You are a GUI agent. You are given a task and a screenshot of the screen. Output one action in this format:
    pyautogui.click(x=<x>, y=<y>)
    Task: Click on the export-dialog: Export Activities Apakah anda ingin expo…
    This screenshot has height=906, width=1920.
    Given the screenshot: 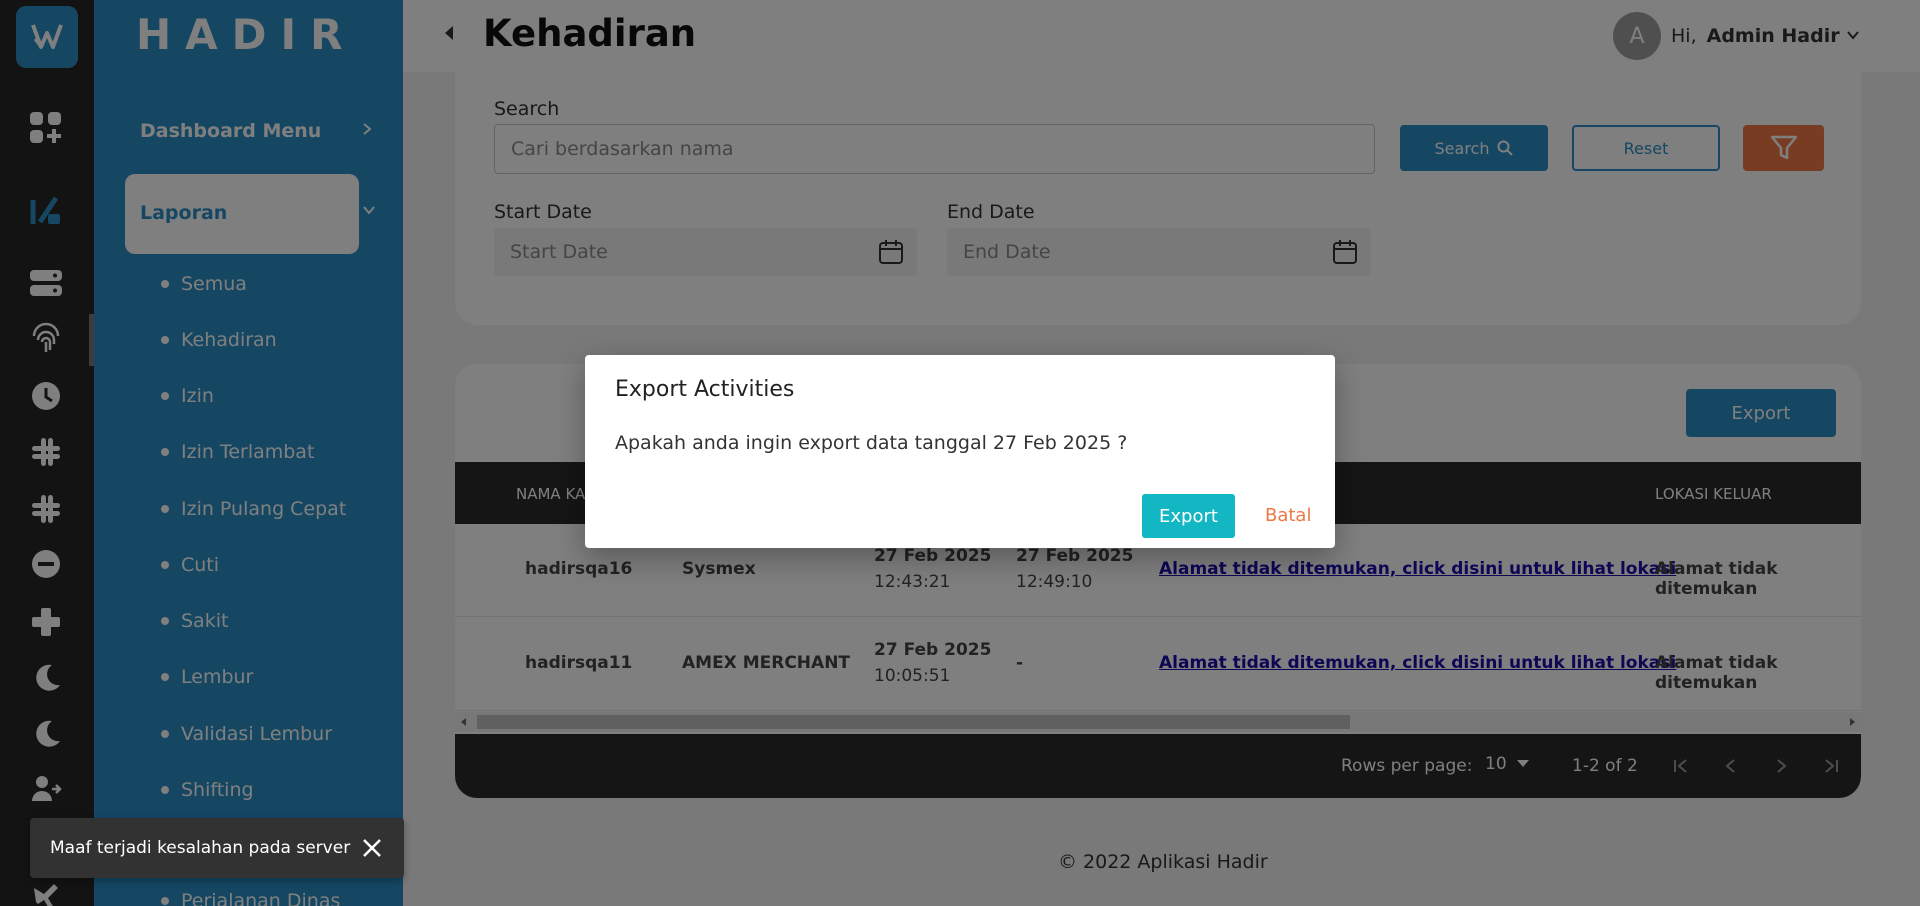 What is the action you would take?
    pyautogui.click(x=960, y=451)
    